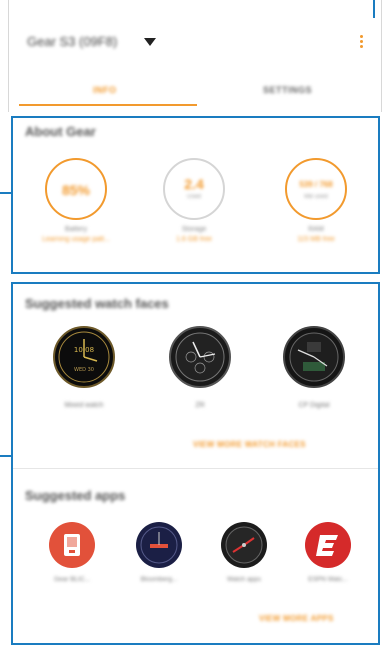 The height and width of the screenshot is (657, 382). Describe the element at coordinates (316, 229) in the screenshot. I see `ram-label: RAM` at that location.